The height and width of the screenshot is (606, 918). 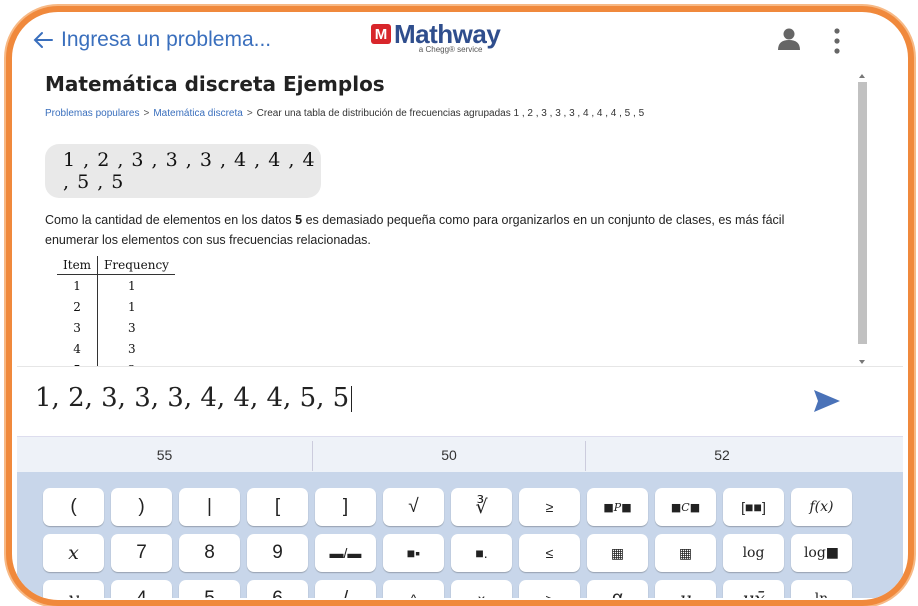 What do you see at coordinates (862, 213) in the screenshot?
I see `scroll-thumb` at bounding box center [862, 213].